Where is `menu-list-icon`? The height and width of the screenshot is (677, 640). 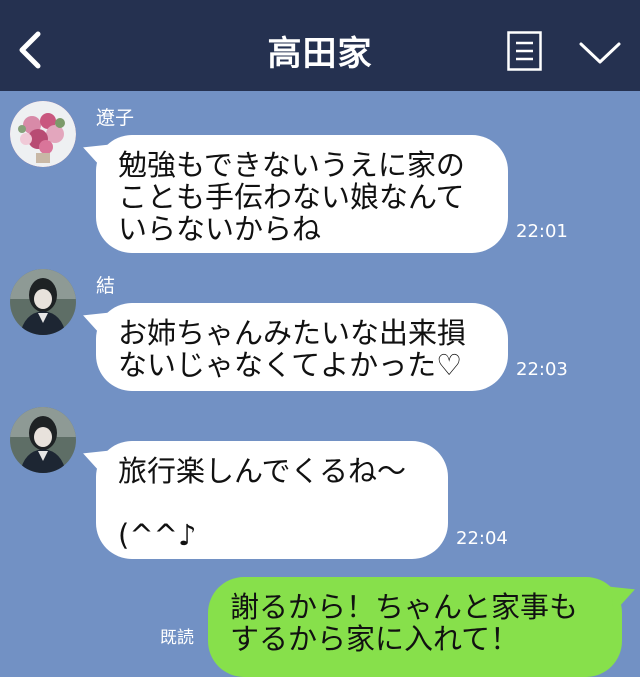 menu-list-icon is located at coordinates (524, 51).